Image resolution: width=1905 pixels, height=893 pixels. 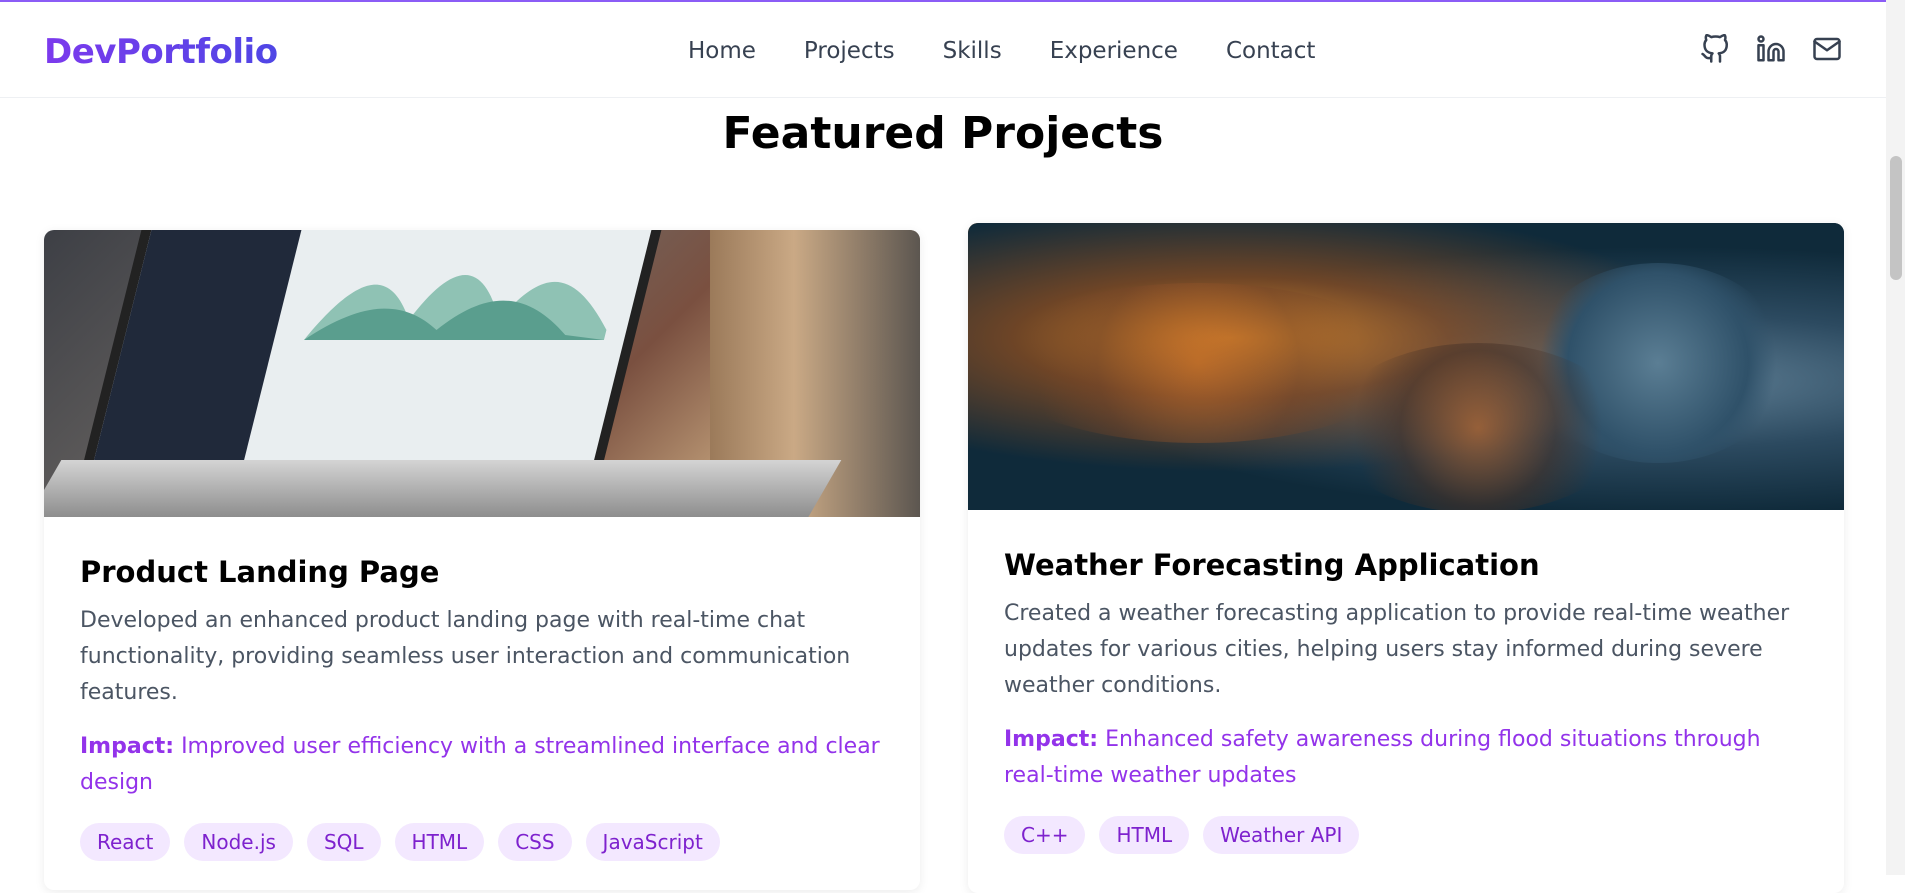 What do you see at coordinates (1198, 363) in the screenshot?
I see `cloud-shape` at bounding box center [1198, 363].